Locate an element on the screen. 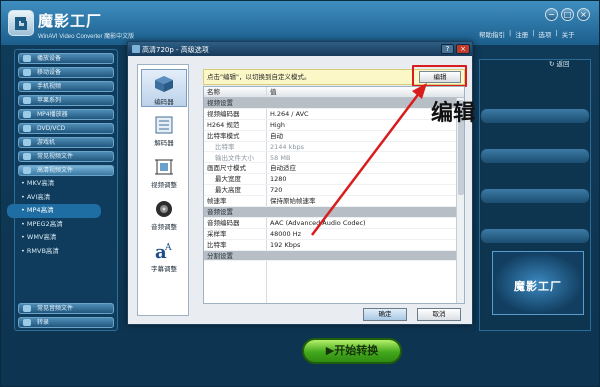 Image resolution: width=600 pixels, height=387 pixels. annotation-label: 编辑 is located at coordinates (453, 113).